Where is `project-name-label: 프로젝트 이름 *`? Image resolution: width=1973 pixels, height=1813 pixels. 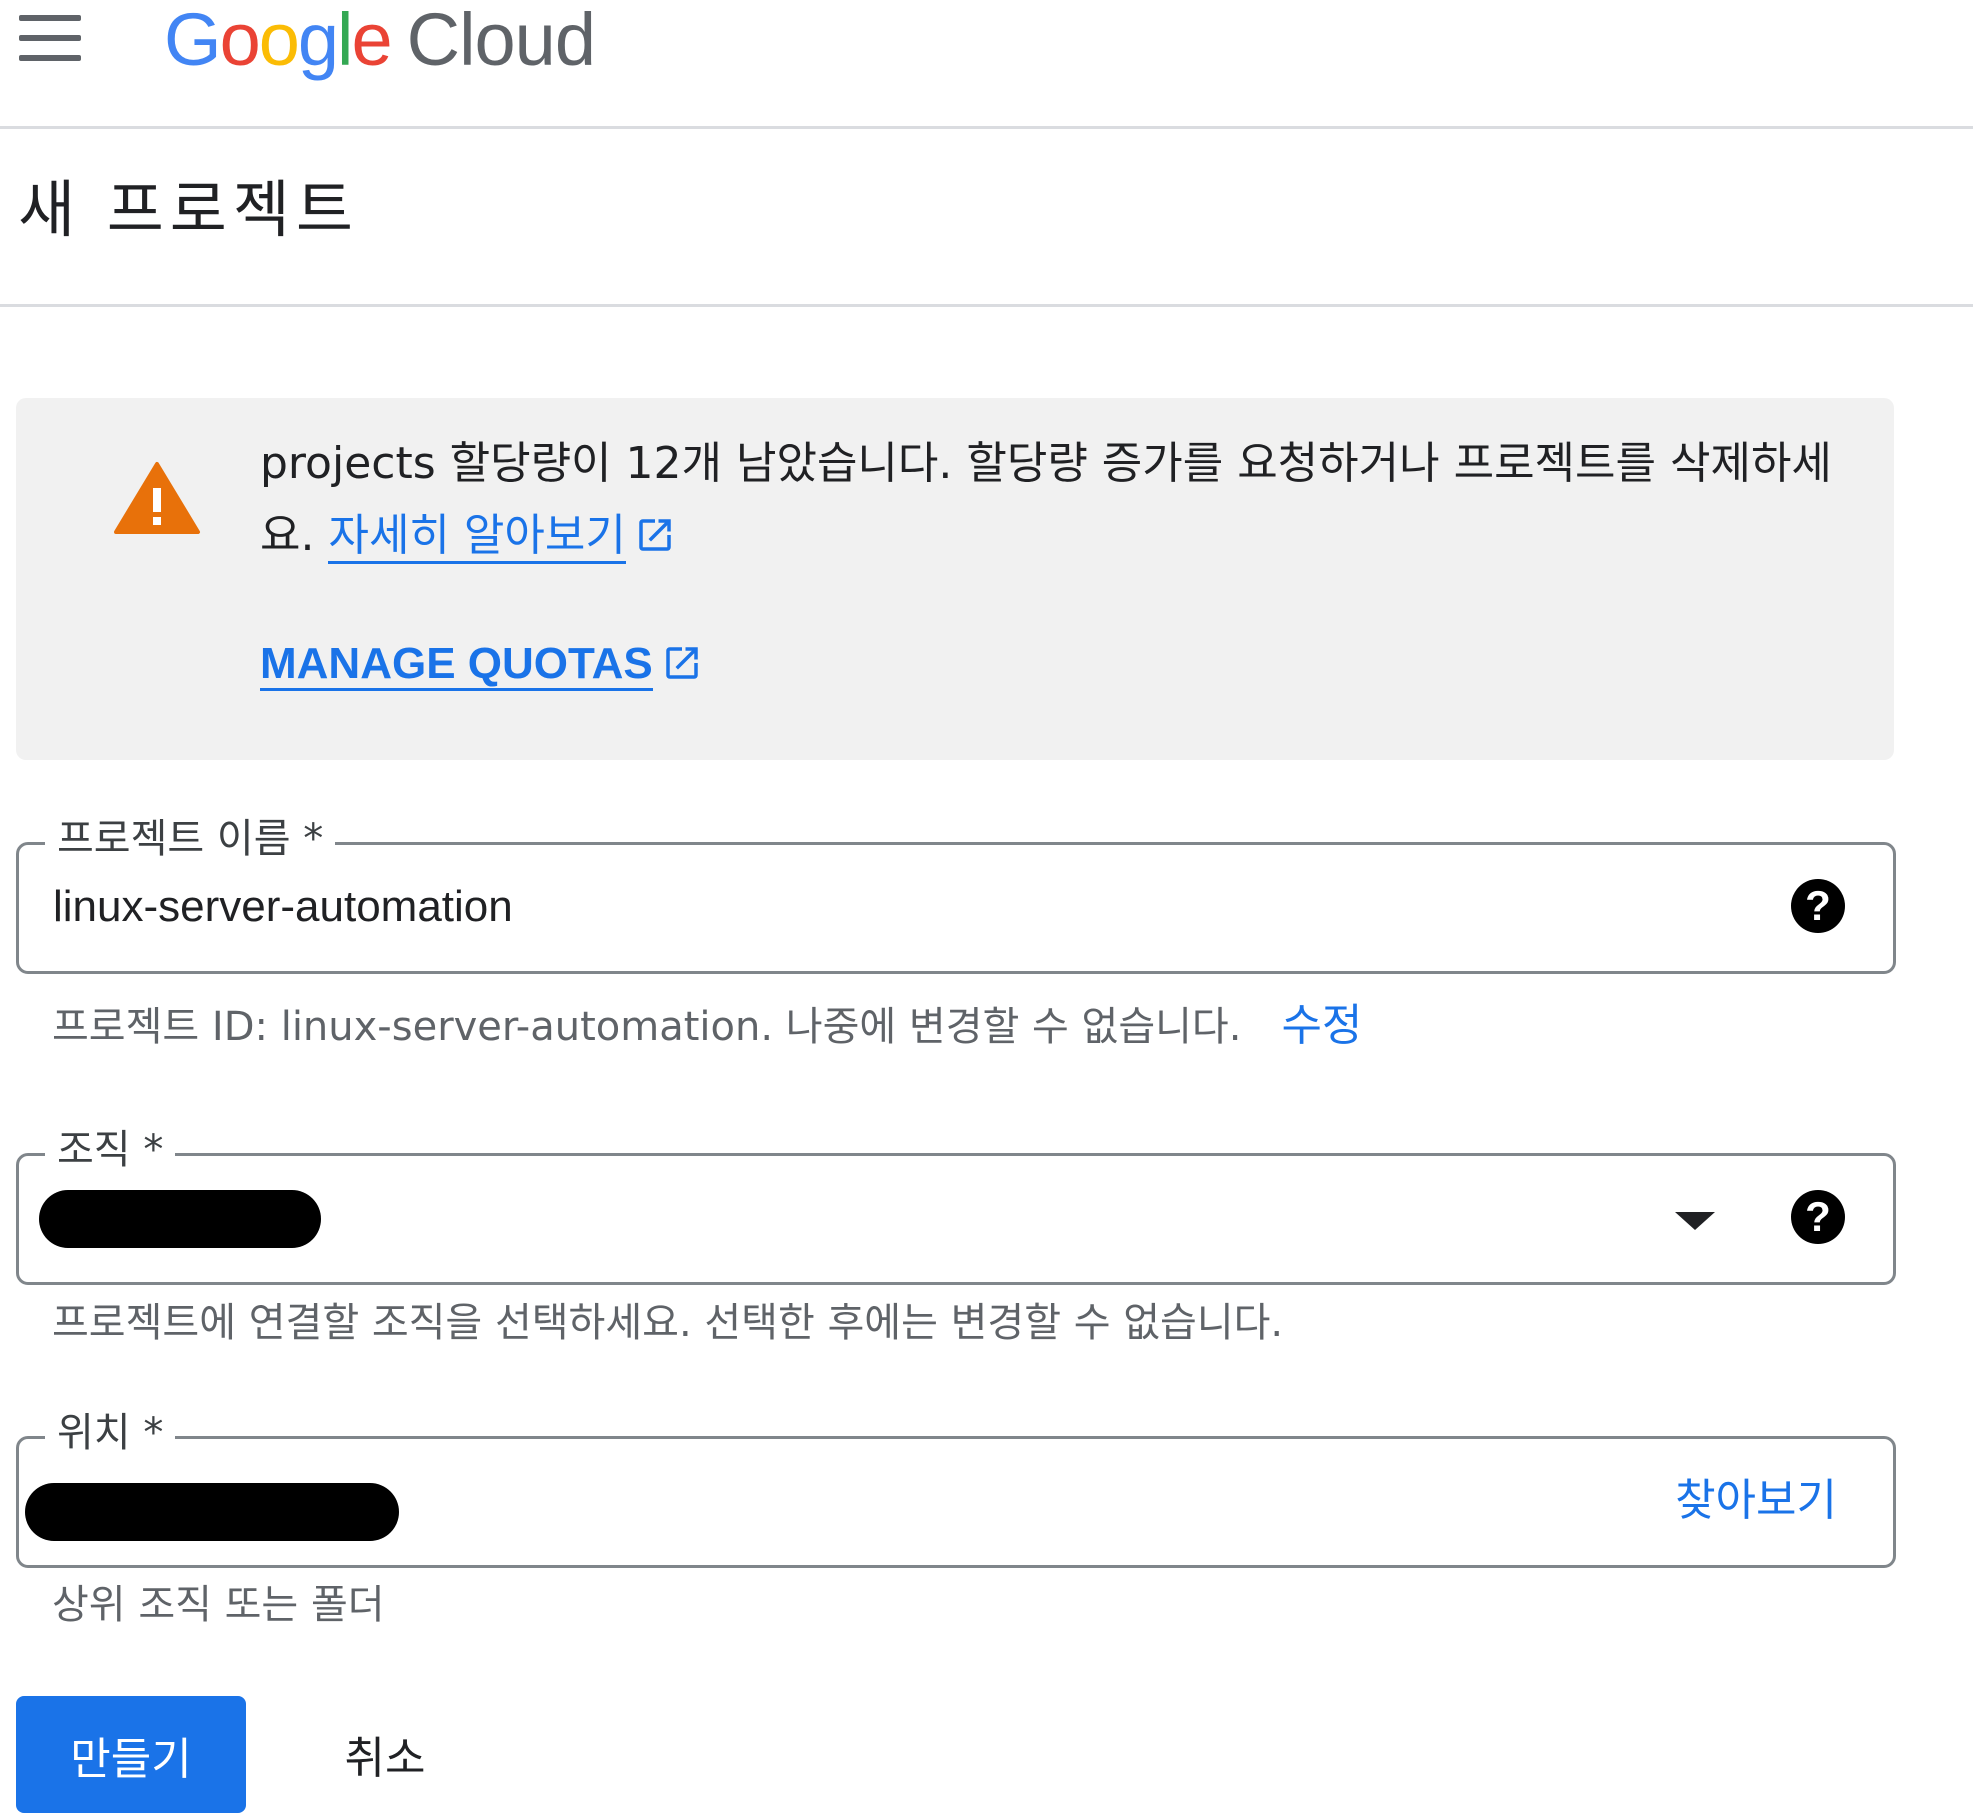
project-name-label: 프로젝트 이름 * is located at coordinates (190, 839).